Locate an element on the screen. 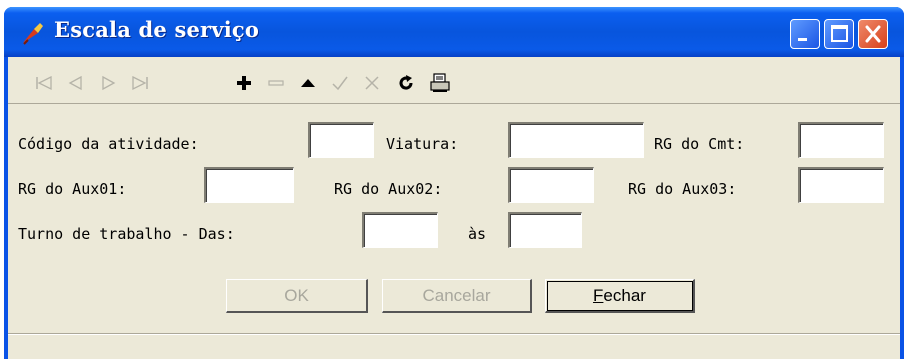 This screenshot has height=362, width=906. maximize-button is located at coordinates (839, 34).